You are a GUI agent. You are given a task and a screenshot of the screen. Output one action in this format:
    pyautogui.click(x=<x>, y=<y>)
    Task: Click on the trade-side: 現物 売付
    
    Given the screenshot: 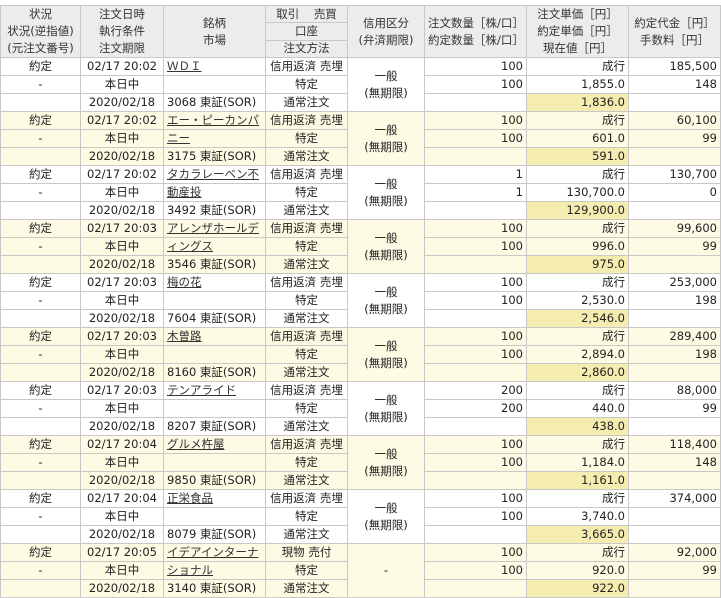 What is the action you would take?
    pyautogui.click(x=306, y=552)
    